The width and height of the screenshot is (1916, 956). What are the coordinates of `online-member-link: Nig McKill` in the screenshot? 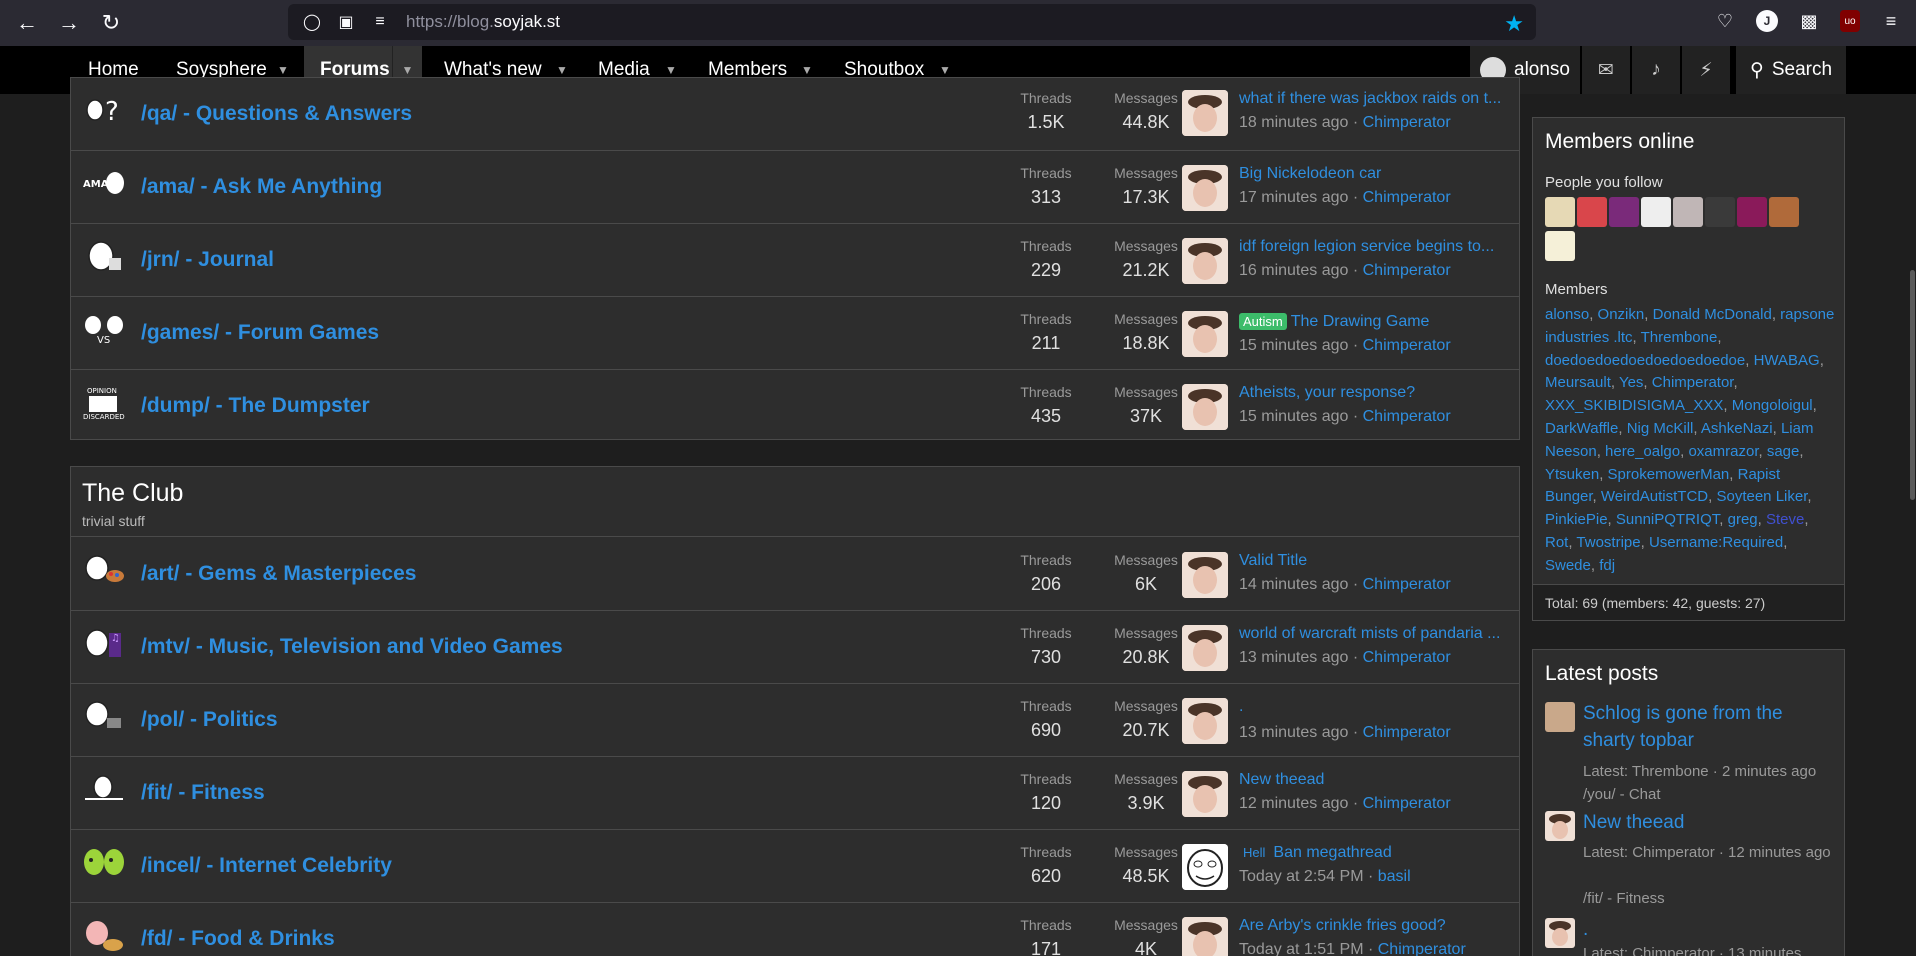 It's located at (1660, 428).